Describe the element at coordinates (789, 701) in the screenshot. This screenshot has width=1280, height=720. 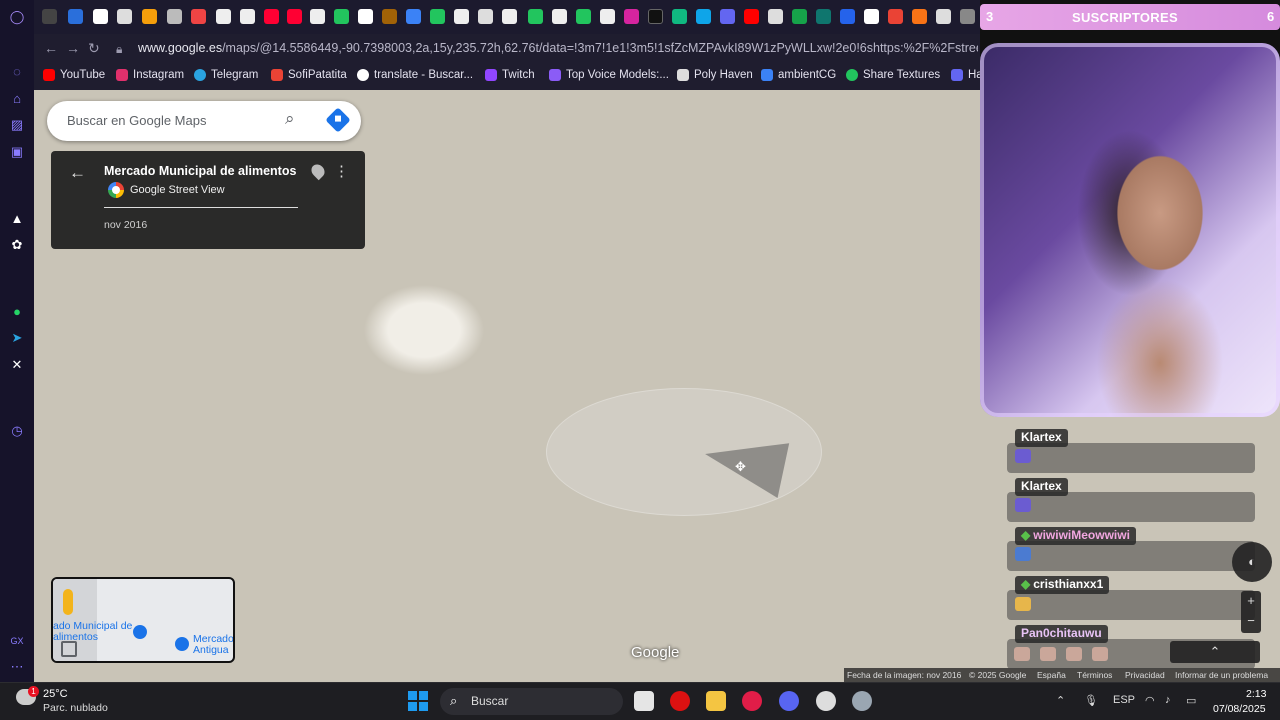
I see `discord-icon` at that location.